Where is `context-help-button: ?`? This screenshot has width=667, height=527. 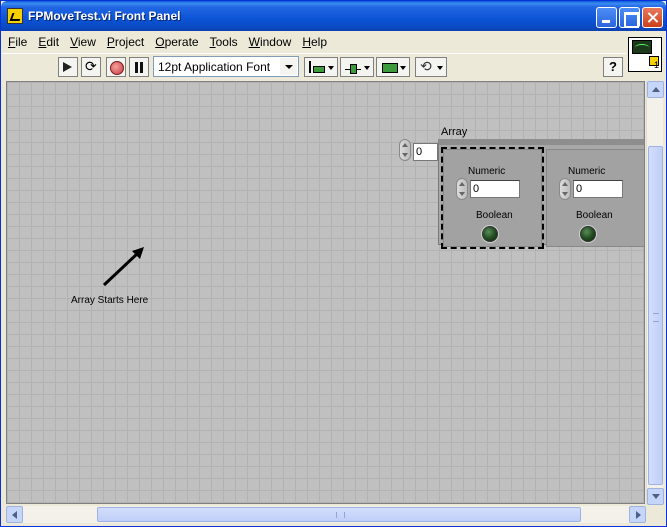 context-help-button: ? is located at coordinates (613, 67).